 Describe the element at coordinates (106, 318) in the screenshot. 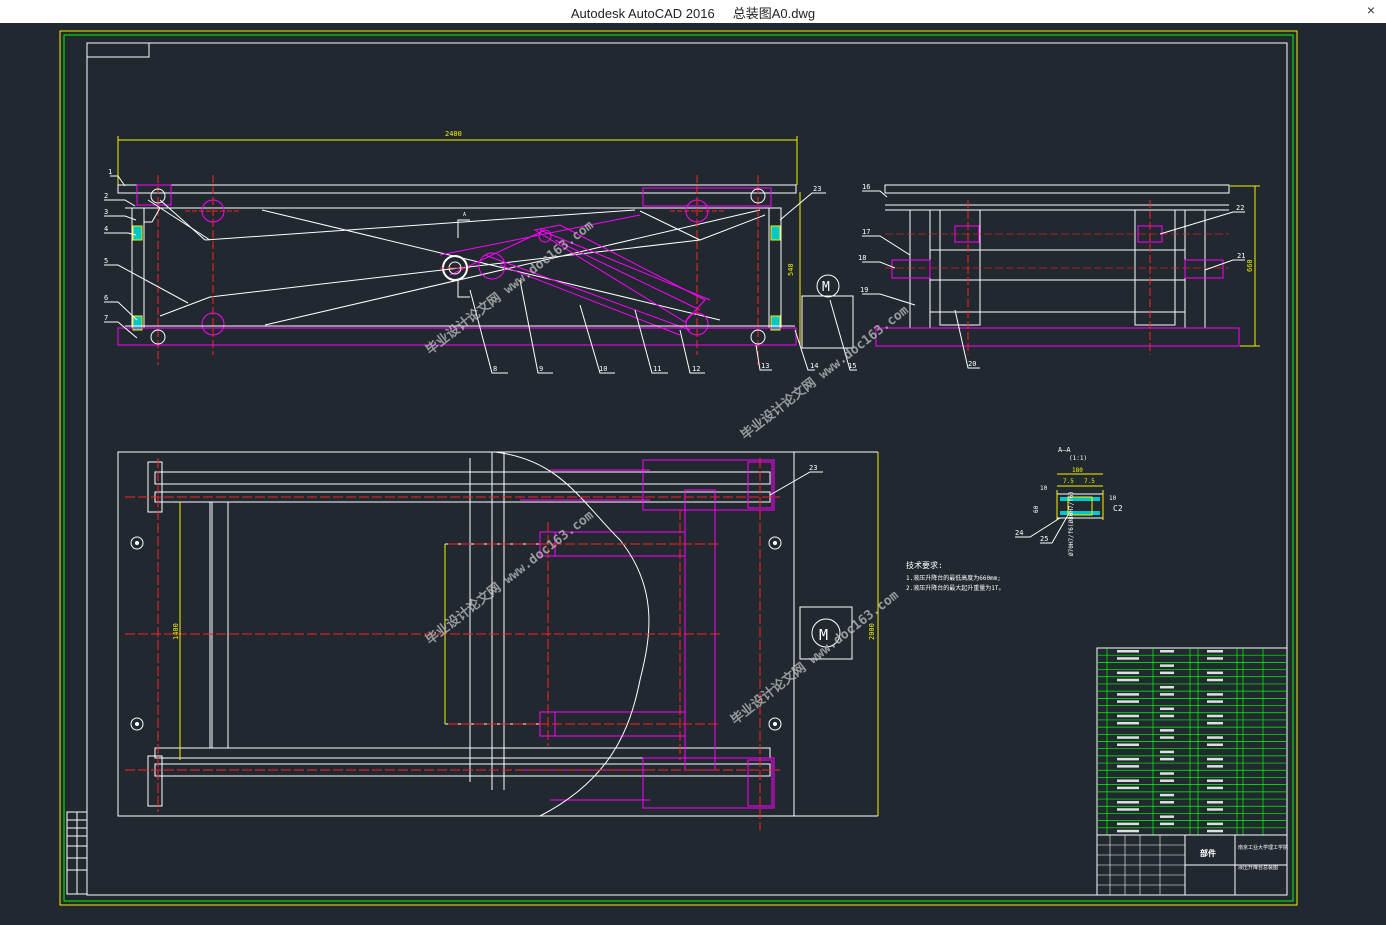

I see `callout-7: 7` at that location.